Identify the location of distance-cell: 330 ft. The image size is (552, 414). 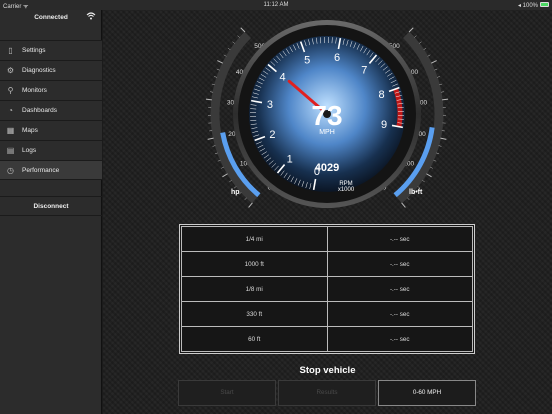
(254, 314).